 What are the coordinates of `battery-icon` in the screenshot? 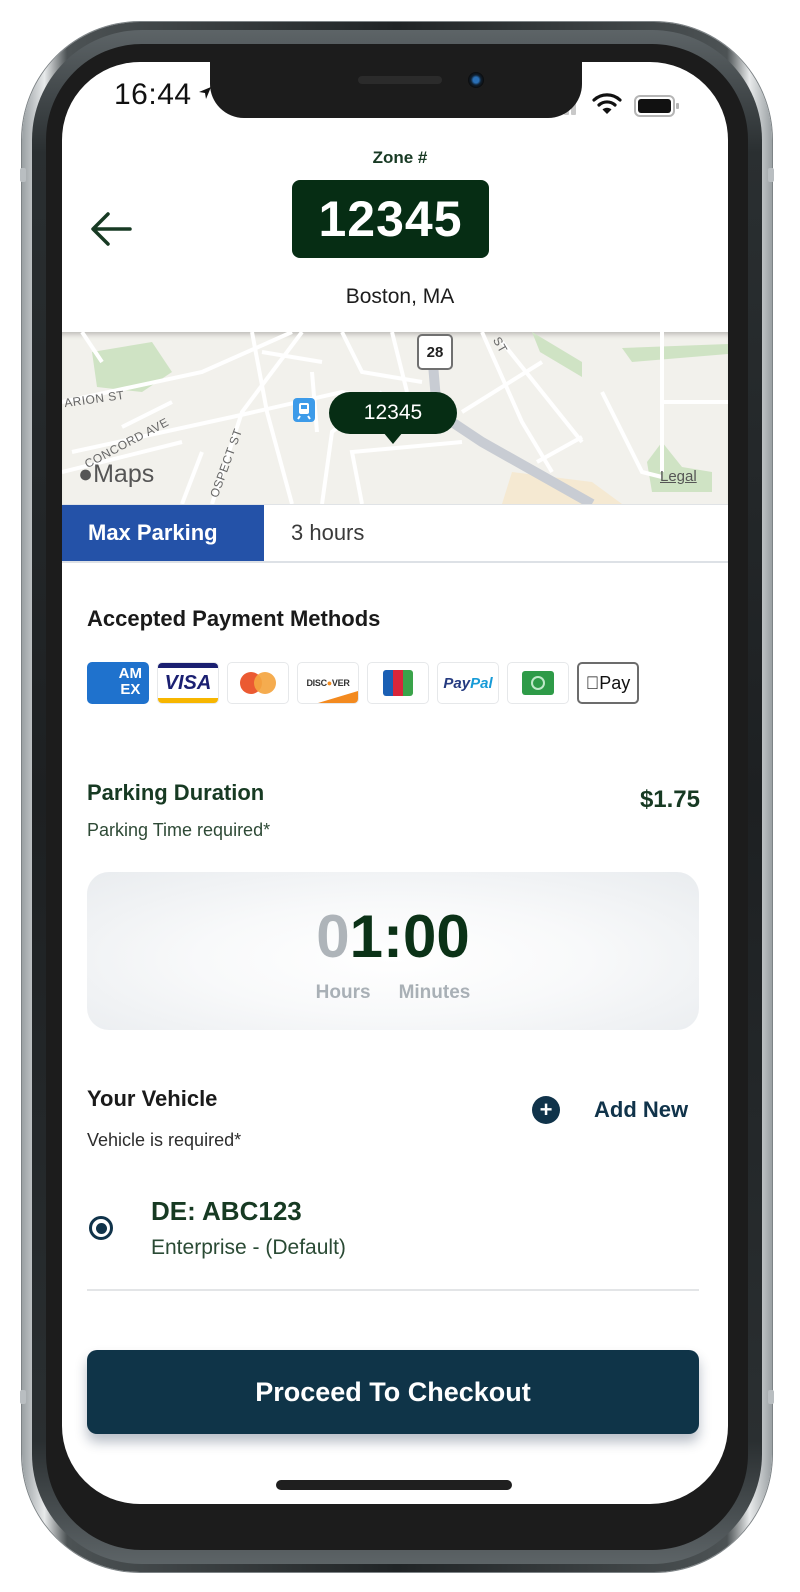 It's located at (656, 106).